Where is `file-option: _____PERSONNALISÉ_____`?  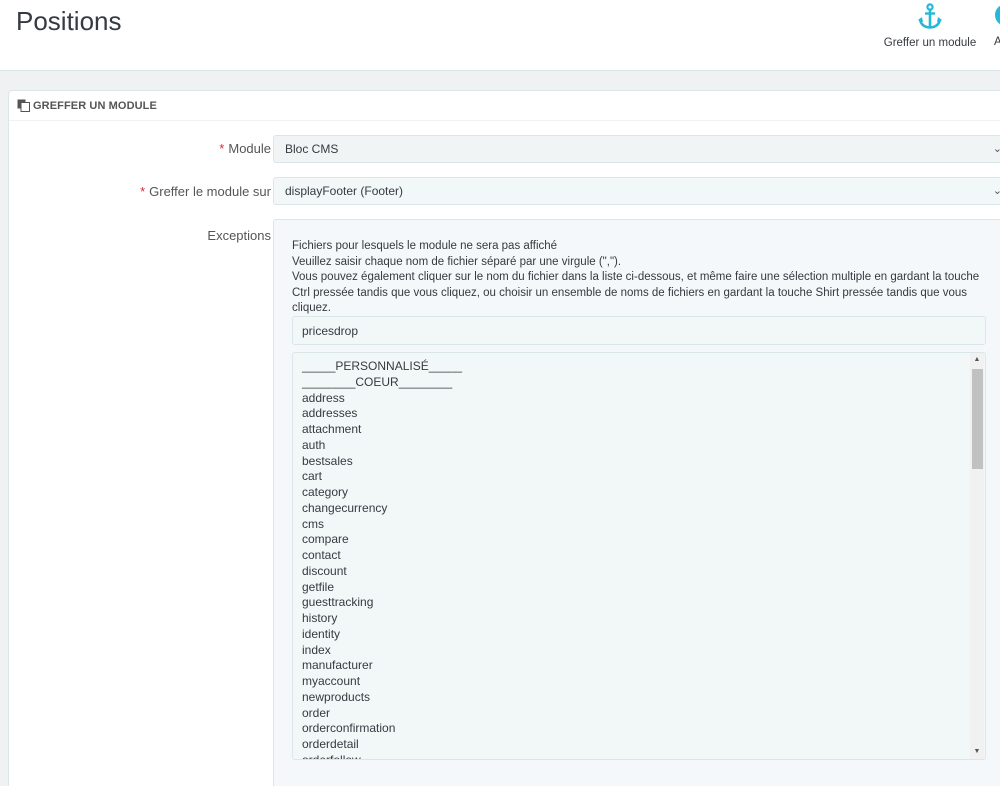
file-option: _____PERSONNALISÉ_____ is located at coordinates (382, 367).